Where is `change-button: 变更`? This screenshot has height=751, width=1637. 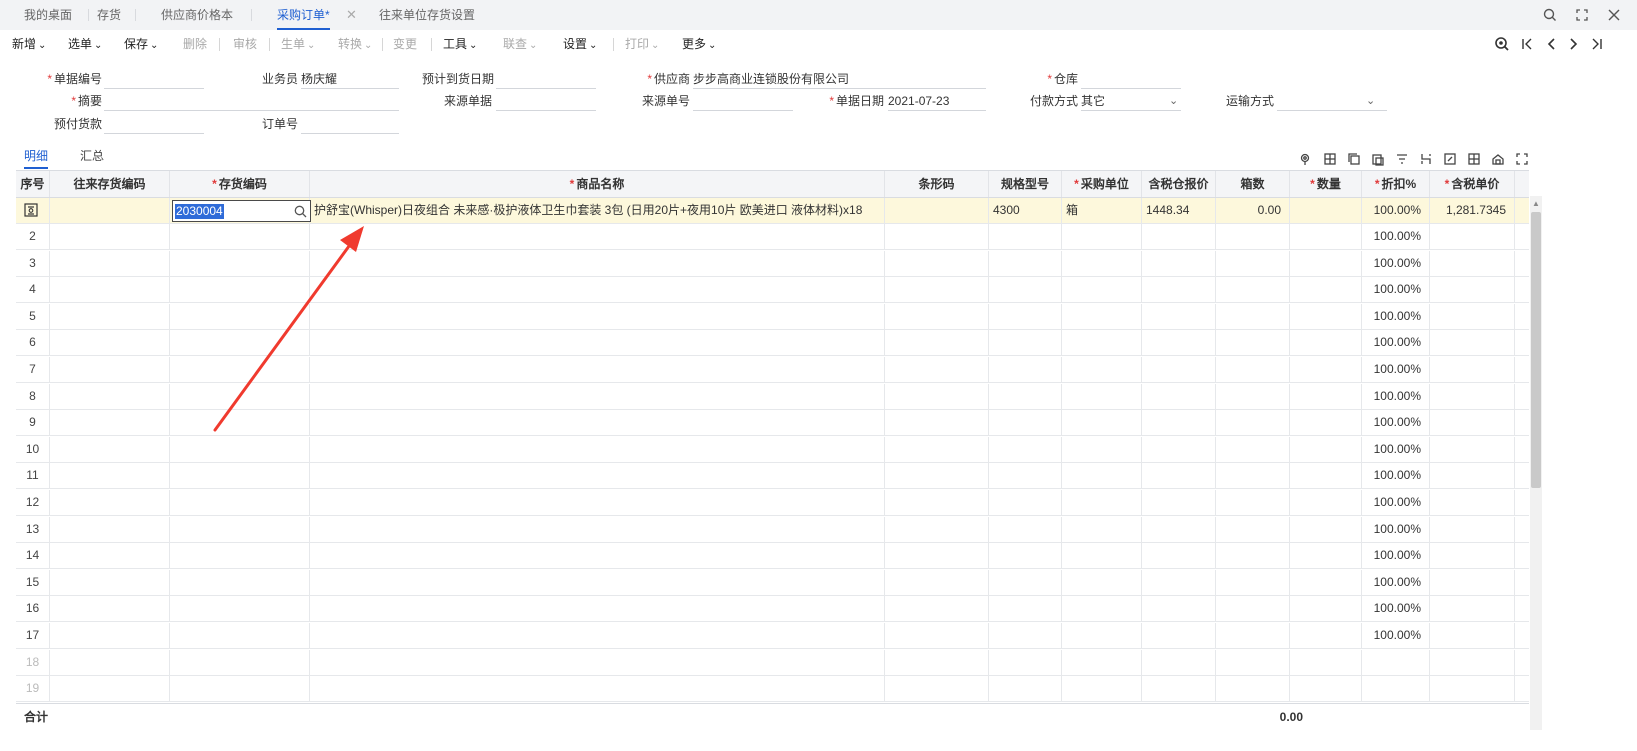
change-button: 变更 is located at coordinates (405, 44).